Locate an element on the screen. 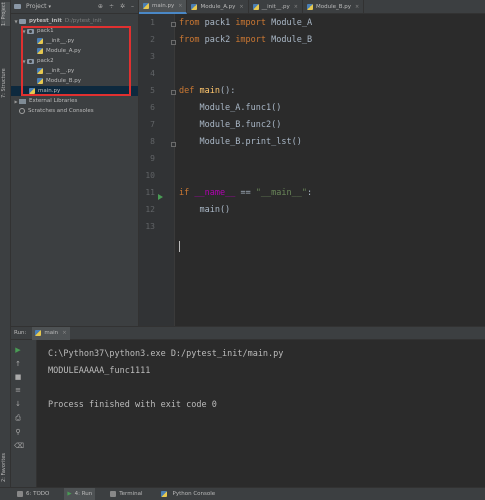  tab-label: Module_B.py is located at coordinates (333, 7).